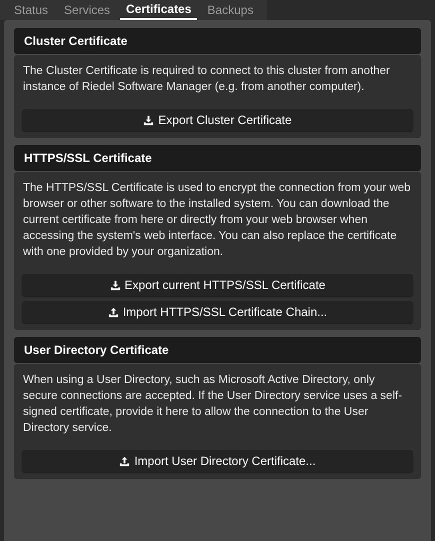  Describe the element at coordinates (217, 41) in the screenshot. I see `section-header: Cluster Certificate` at that location.